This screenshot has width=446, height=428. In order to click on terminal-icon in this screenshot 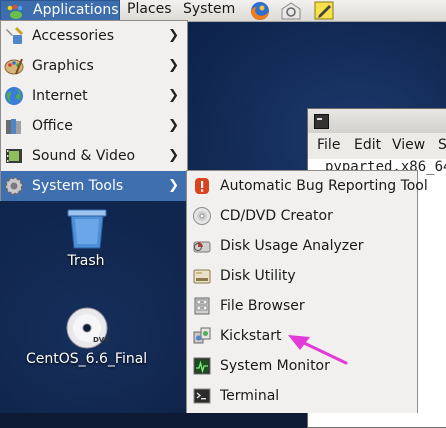, I will do `click(202, 396)`.